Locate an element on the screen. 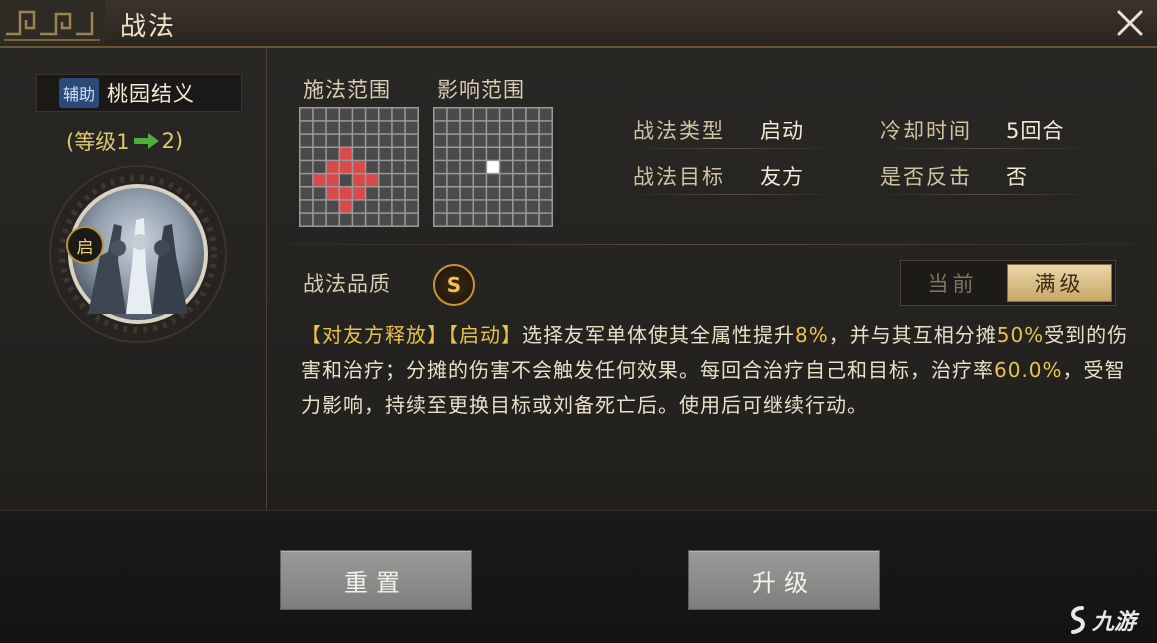 The image size is (1157, 643). cast-range-grid-svg is located at coordinates (359, 167).